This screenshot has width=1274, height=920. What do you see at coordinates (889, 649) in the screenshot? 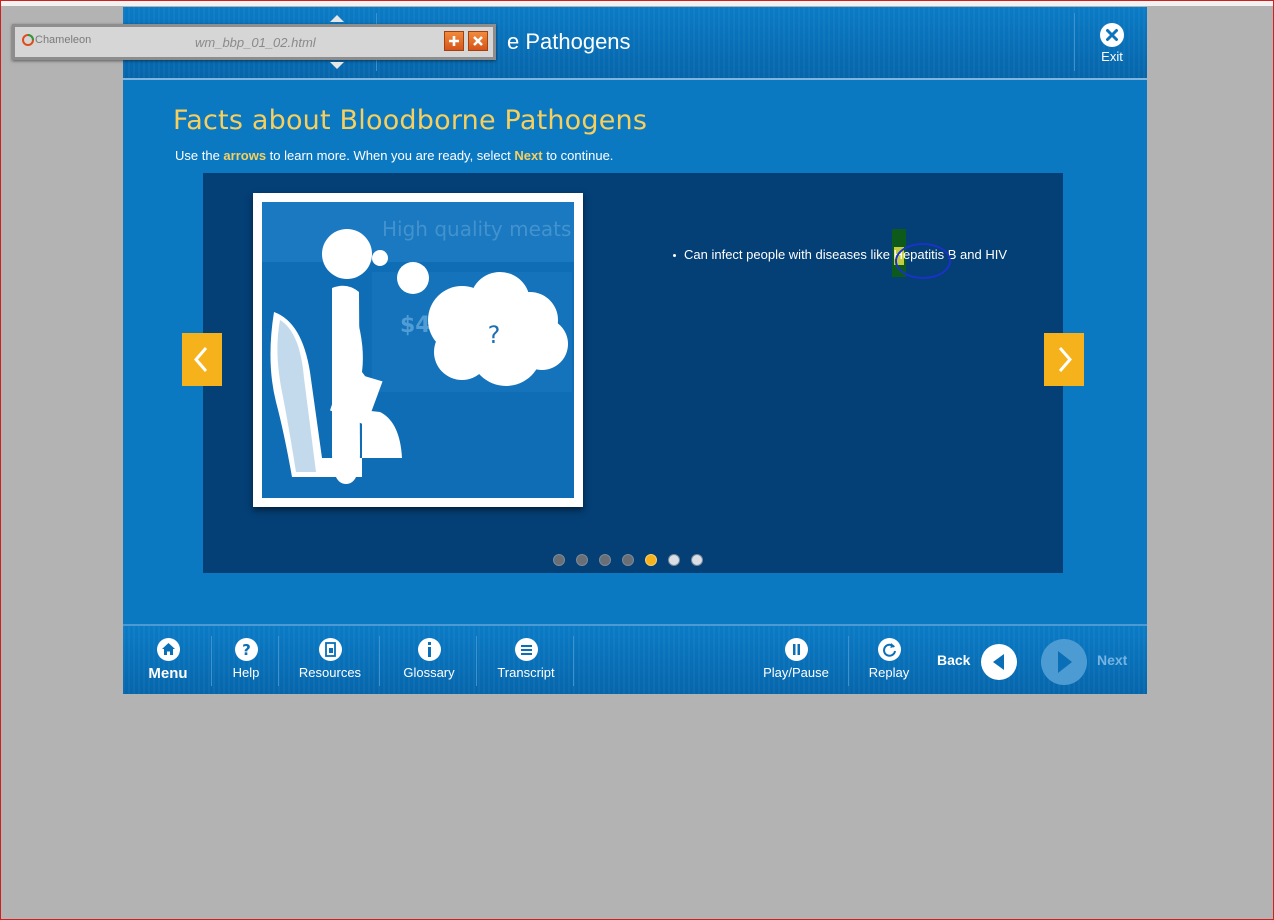
I see `replay-icon` at bounding box center [889, 649].